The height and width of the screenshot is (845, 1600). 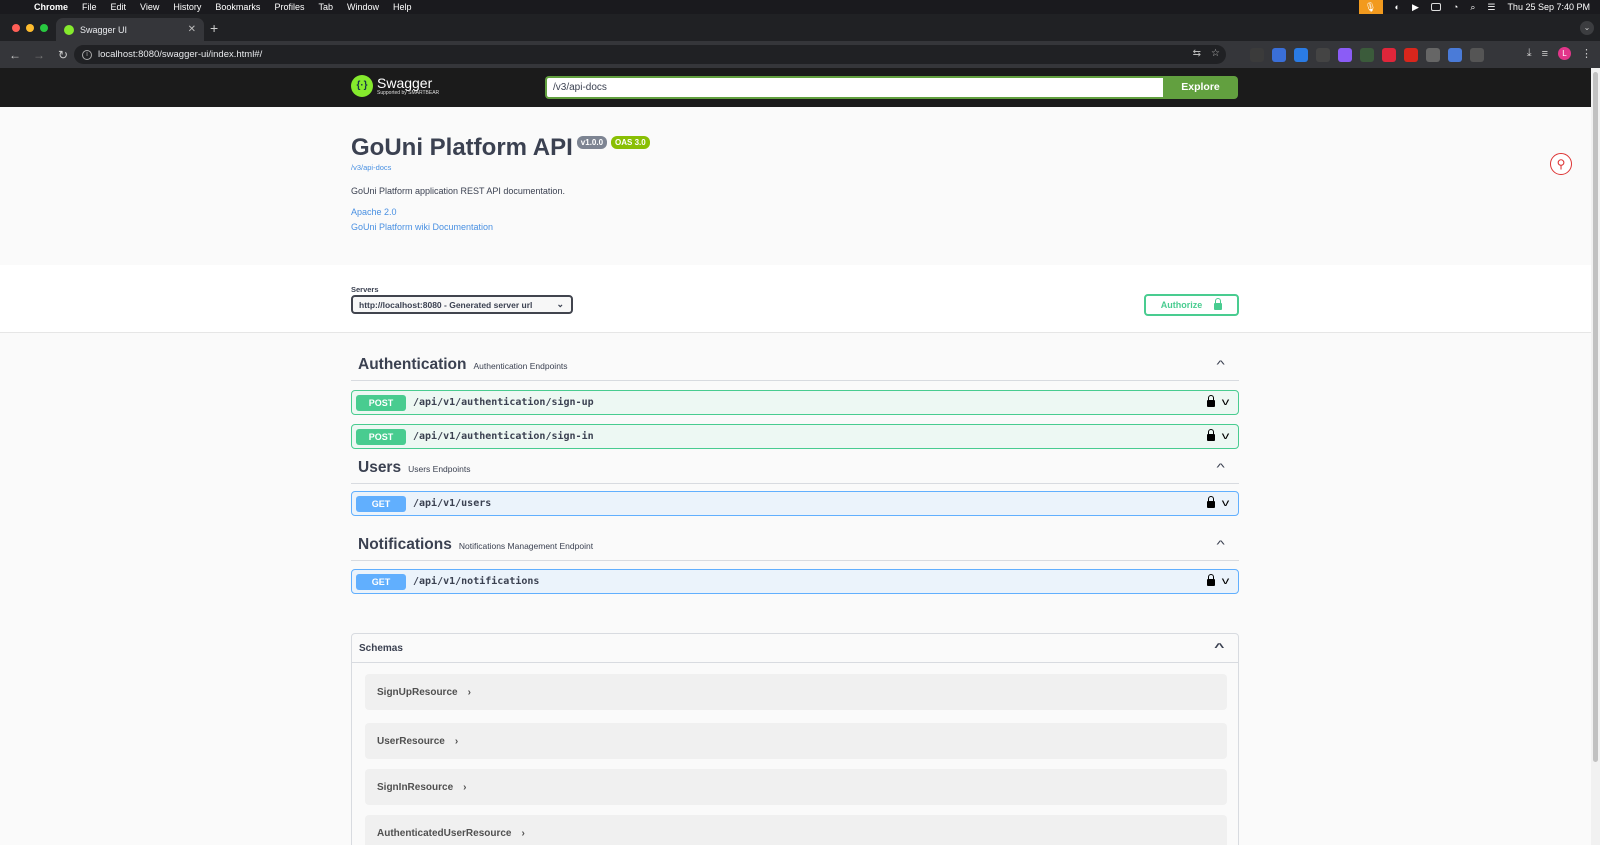 What do you see at coordinates (795, 503) in the screenshot?
I see `operation-get-users: GET /api/v1/users v` at bounding box center [795, 503].